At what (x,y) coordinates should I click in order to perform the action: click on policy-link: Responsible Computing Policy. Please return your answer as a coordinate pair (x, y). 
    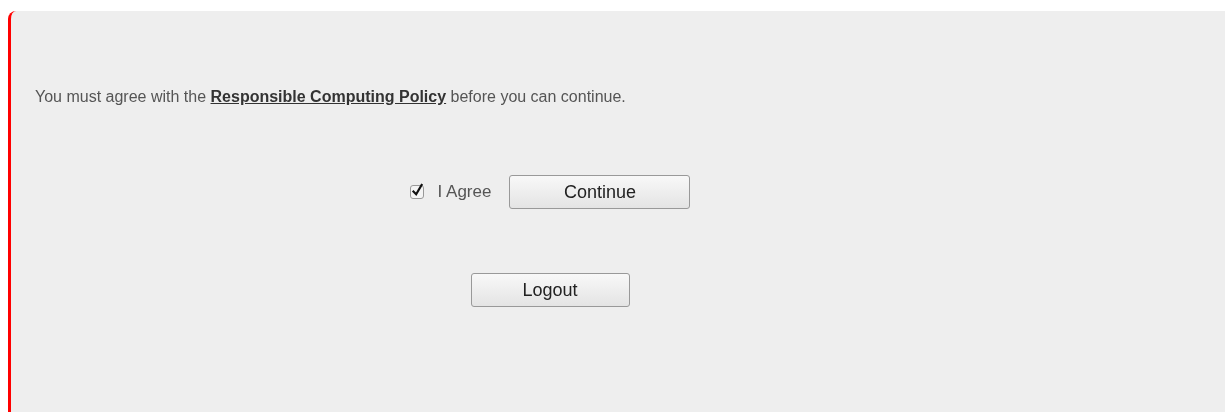
    Looking at the image, I should click on (328, 96).